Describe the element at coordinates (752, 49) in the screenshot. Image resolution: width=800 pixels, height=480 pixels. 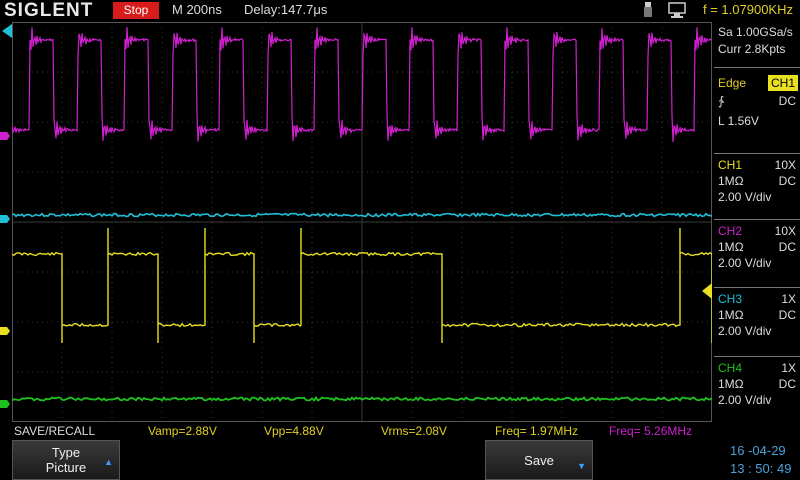
I see `memory-depth: Curr 2.8Kpts` at that location.